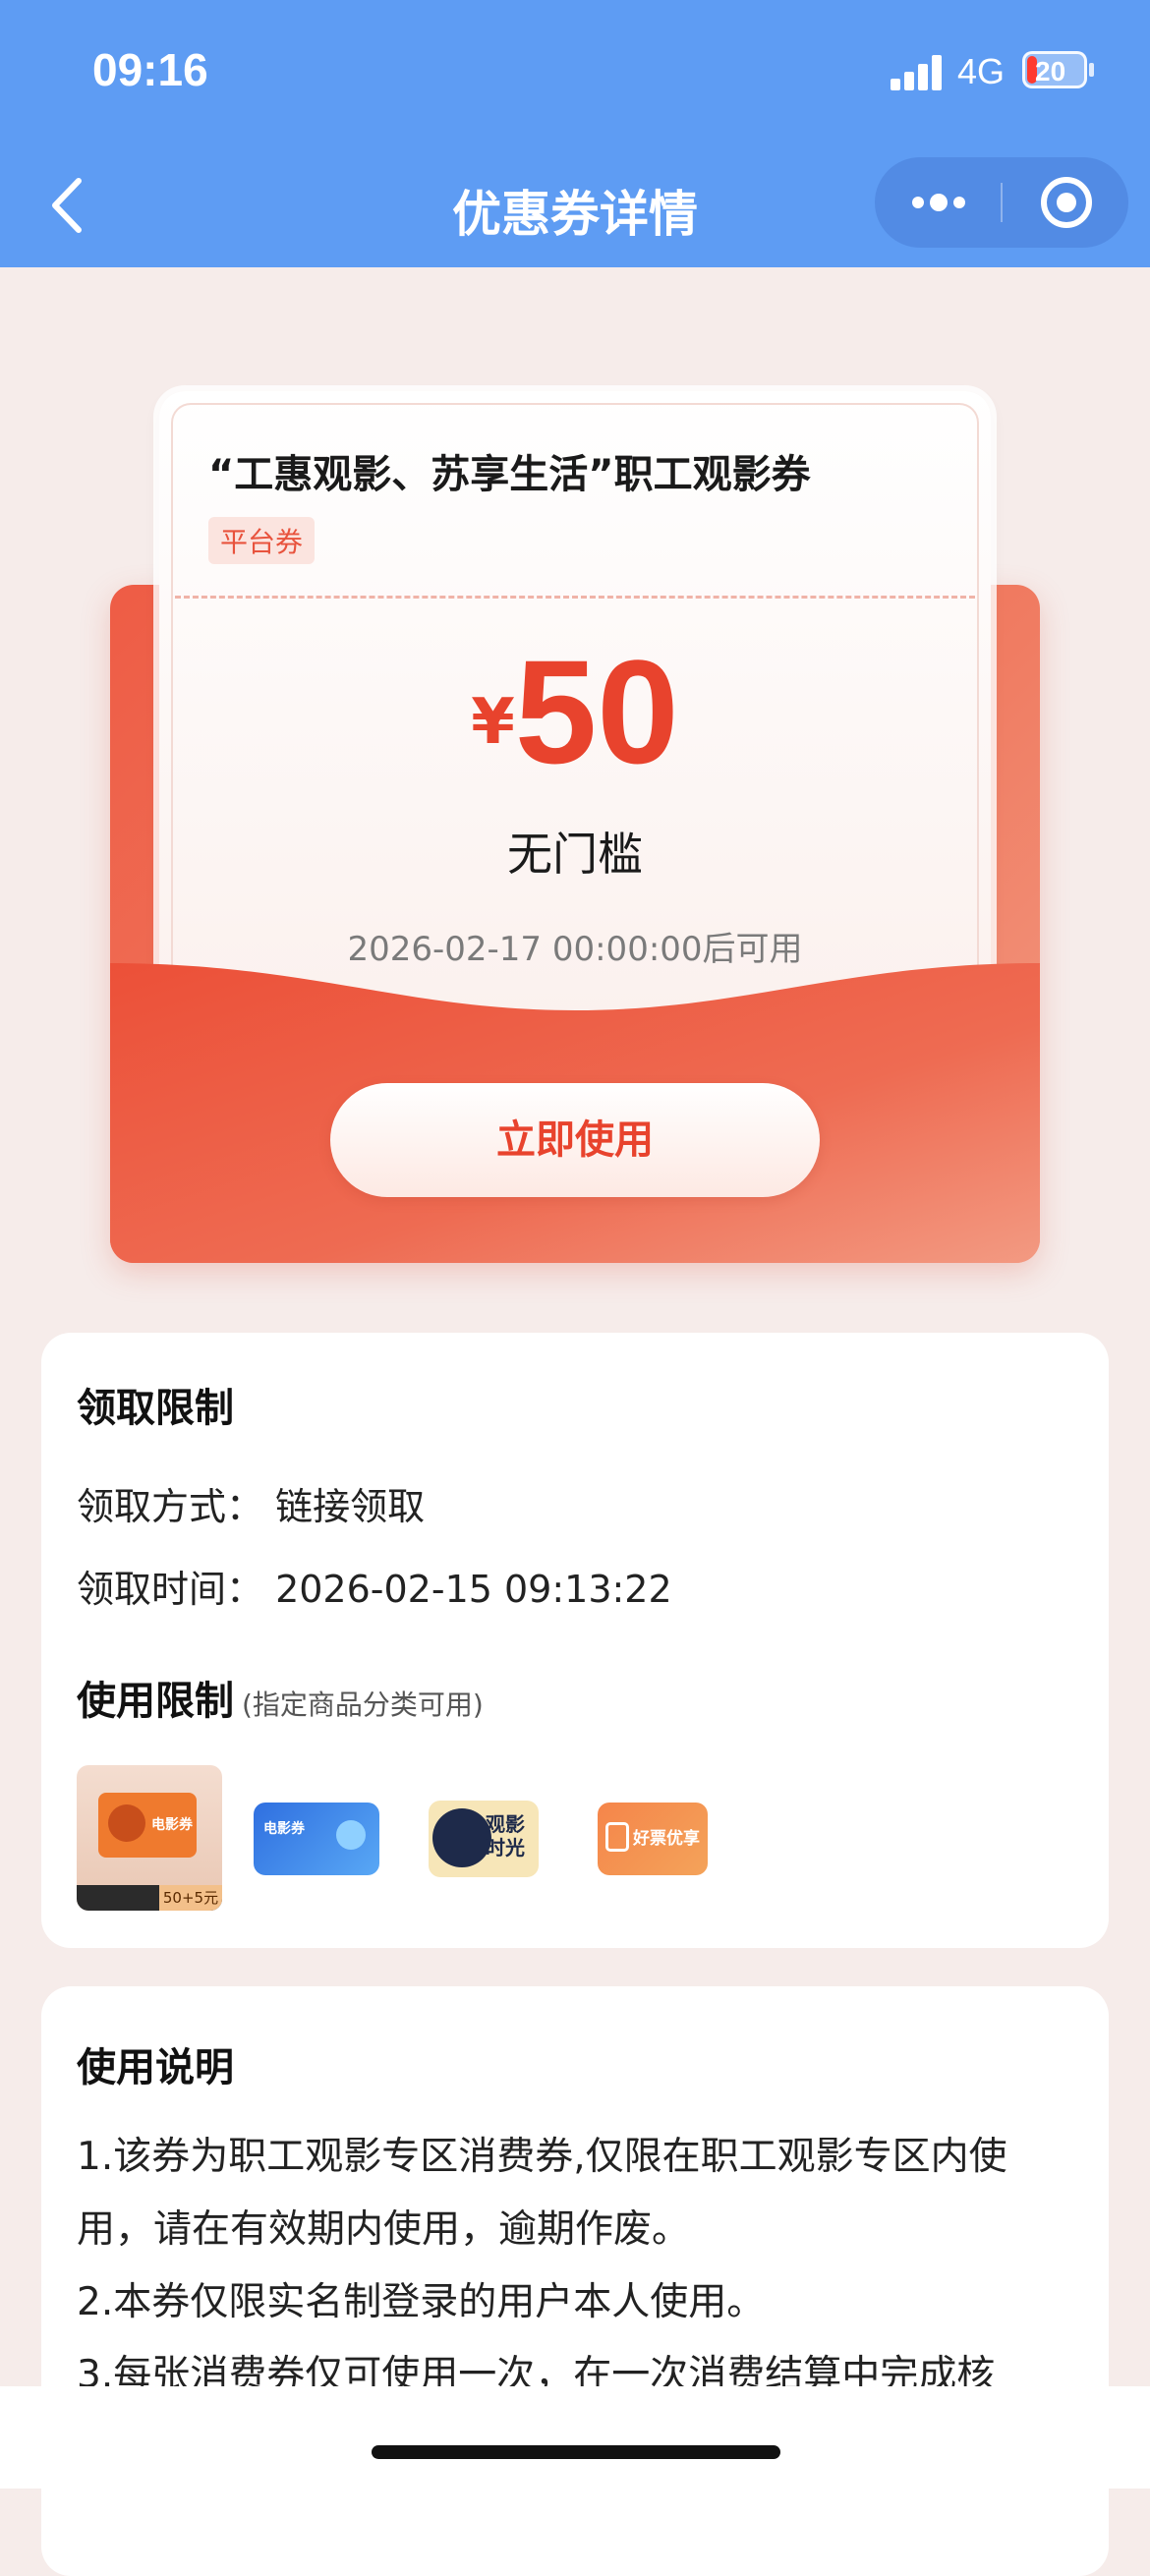  I want to click on more-button, so click(938, 203).